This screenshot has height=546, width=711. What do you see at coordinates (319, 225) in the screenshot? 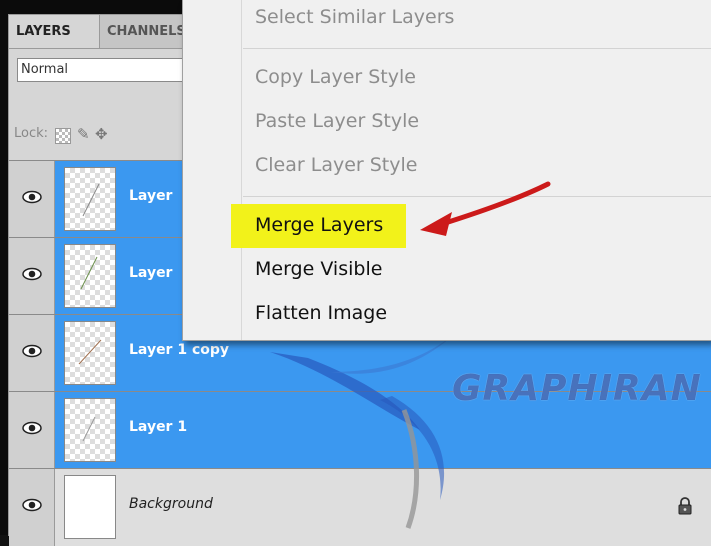
I see `menu-item-merge-layers: Merge Layers` at bounding box center [319, 225].